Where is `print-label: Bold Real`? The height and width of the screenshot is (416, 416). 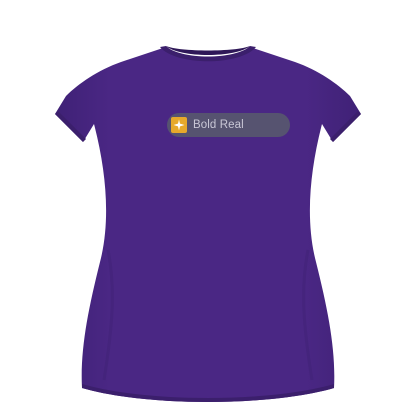 print-label: Bold Real is located at coordinates (218, 125).